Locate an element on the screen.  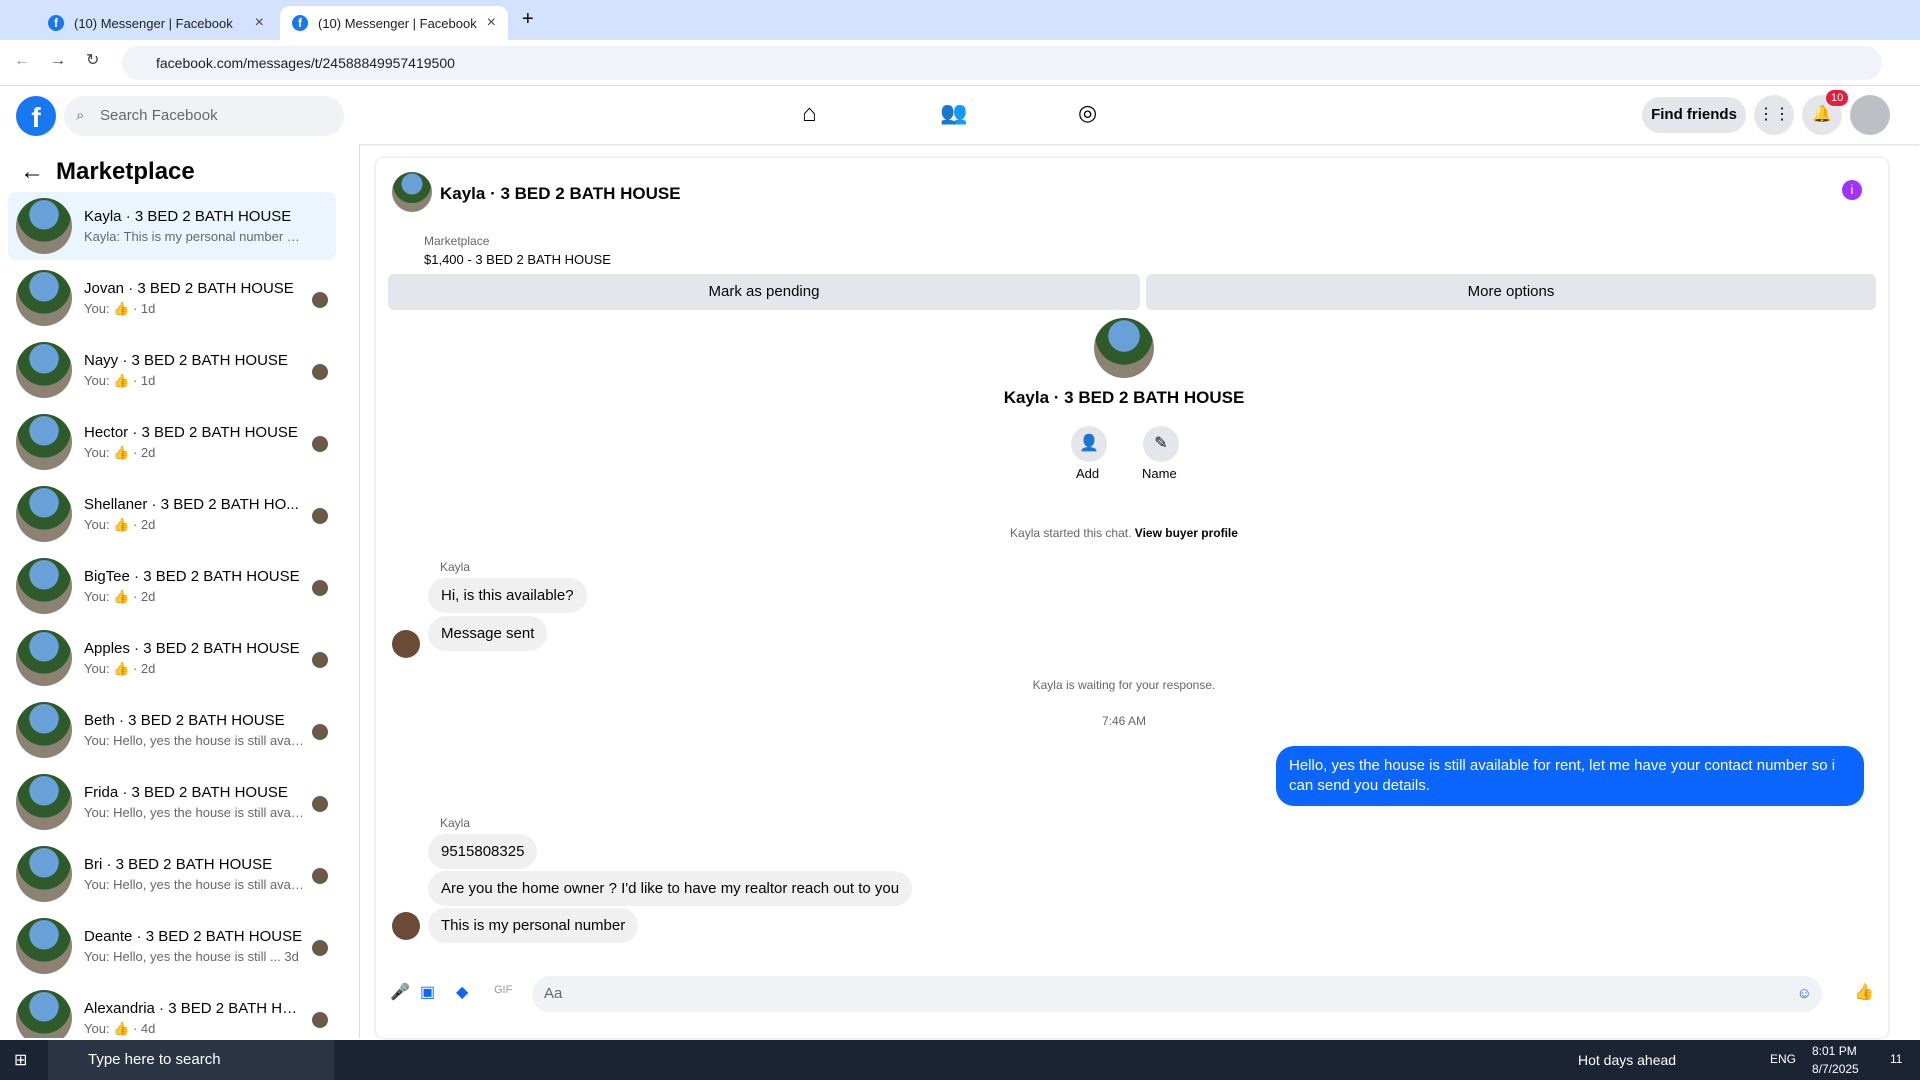
conversation-name: Jovan · 3 BED 2 BATH HOUSE is located at coordinates (189, 288).